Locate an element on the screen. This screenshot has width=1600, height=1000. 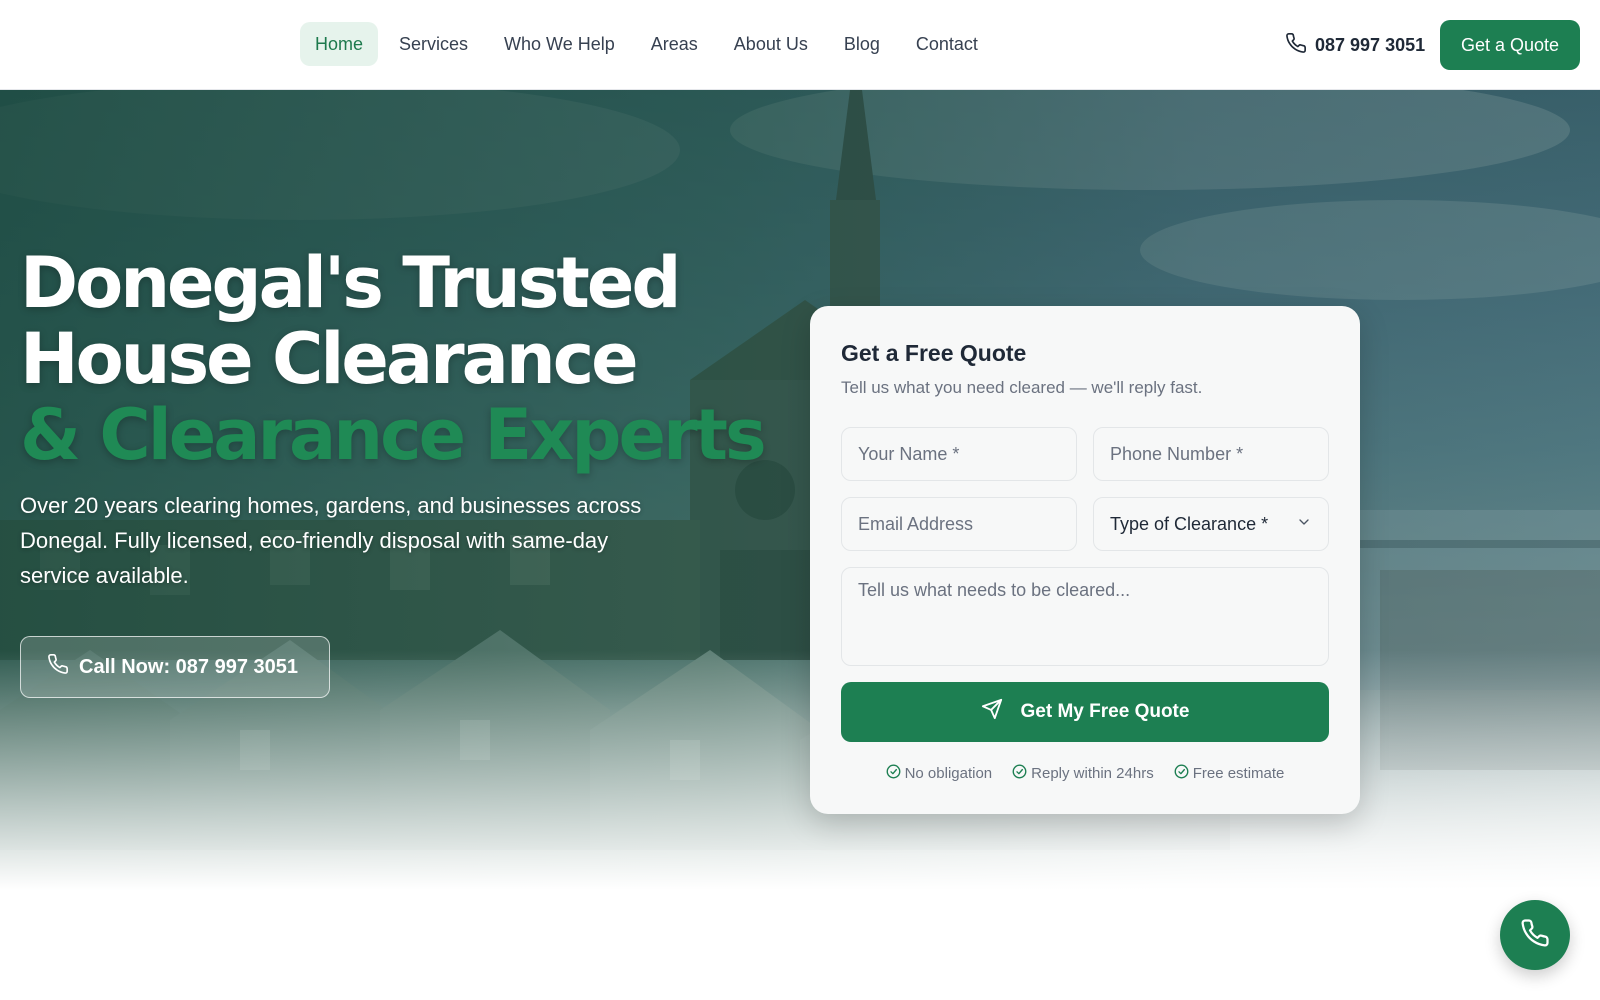
headline-line-1: Donegal's Trusted is located at coordinates (350, 283).